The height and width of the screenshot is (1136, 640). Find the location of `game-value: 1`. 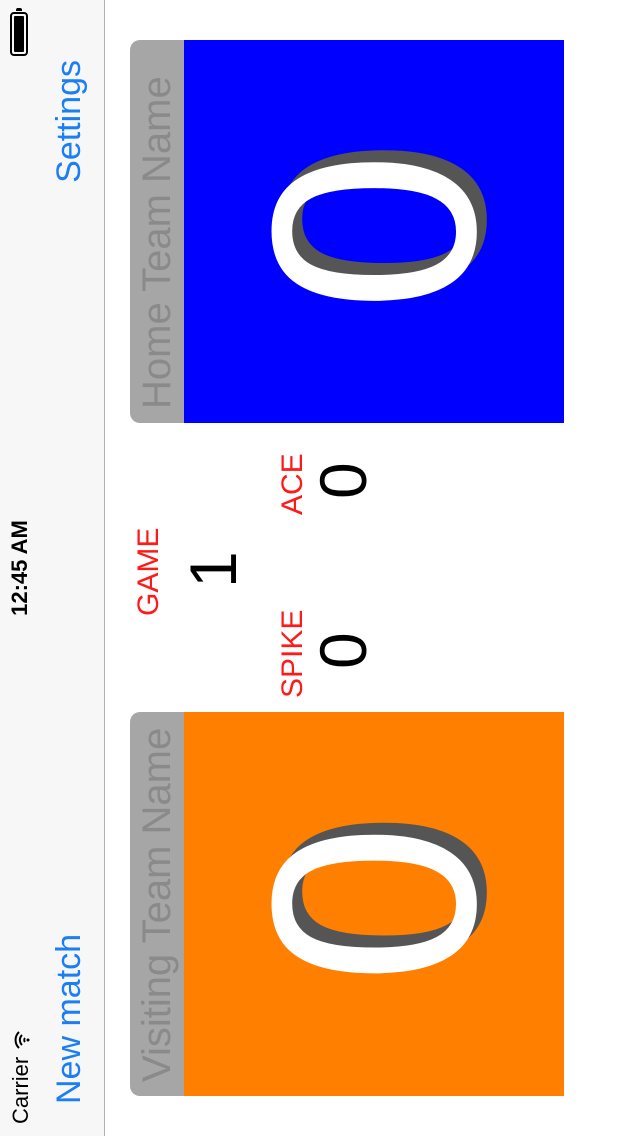

game-value: 1 is located at coordinates (213, 569).